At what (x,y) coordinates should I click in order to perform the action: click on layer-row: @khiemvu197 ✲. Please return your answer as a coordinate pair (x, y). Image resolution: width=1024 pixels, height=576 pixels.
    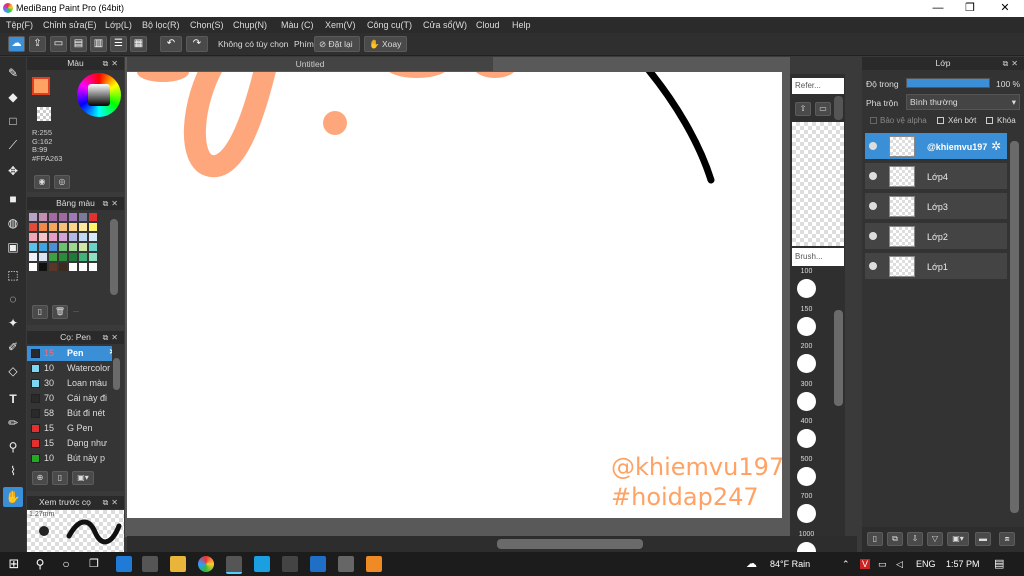
    Looking at the image, I should click on (936, 147).